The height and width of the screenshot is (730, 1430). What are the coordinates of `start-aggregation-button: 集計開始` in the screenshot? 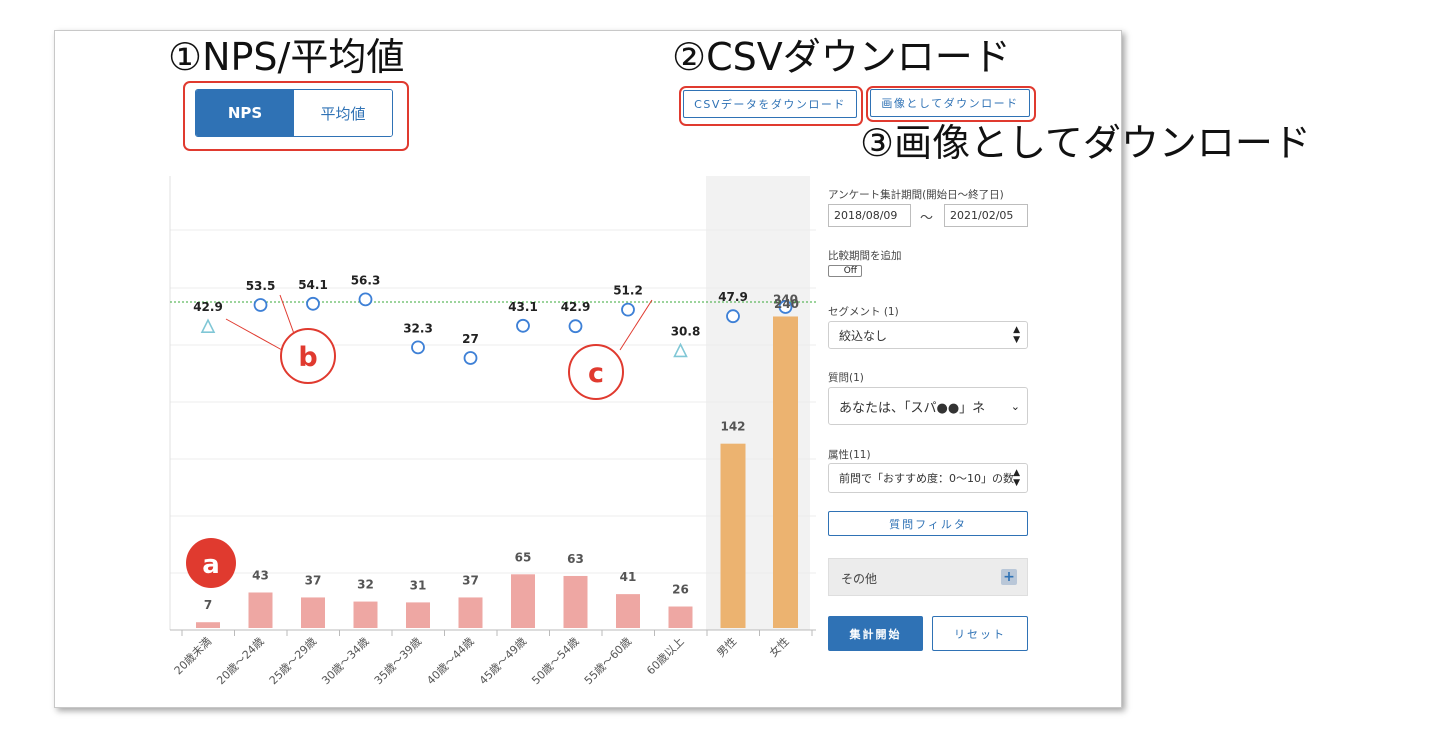 It's located at (875, 633).